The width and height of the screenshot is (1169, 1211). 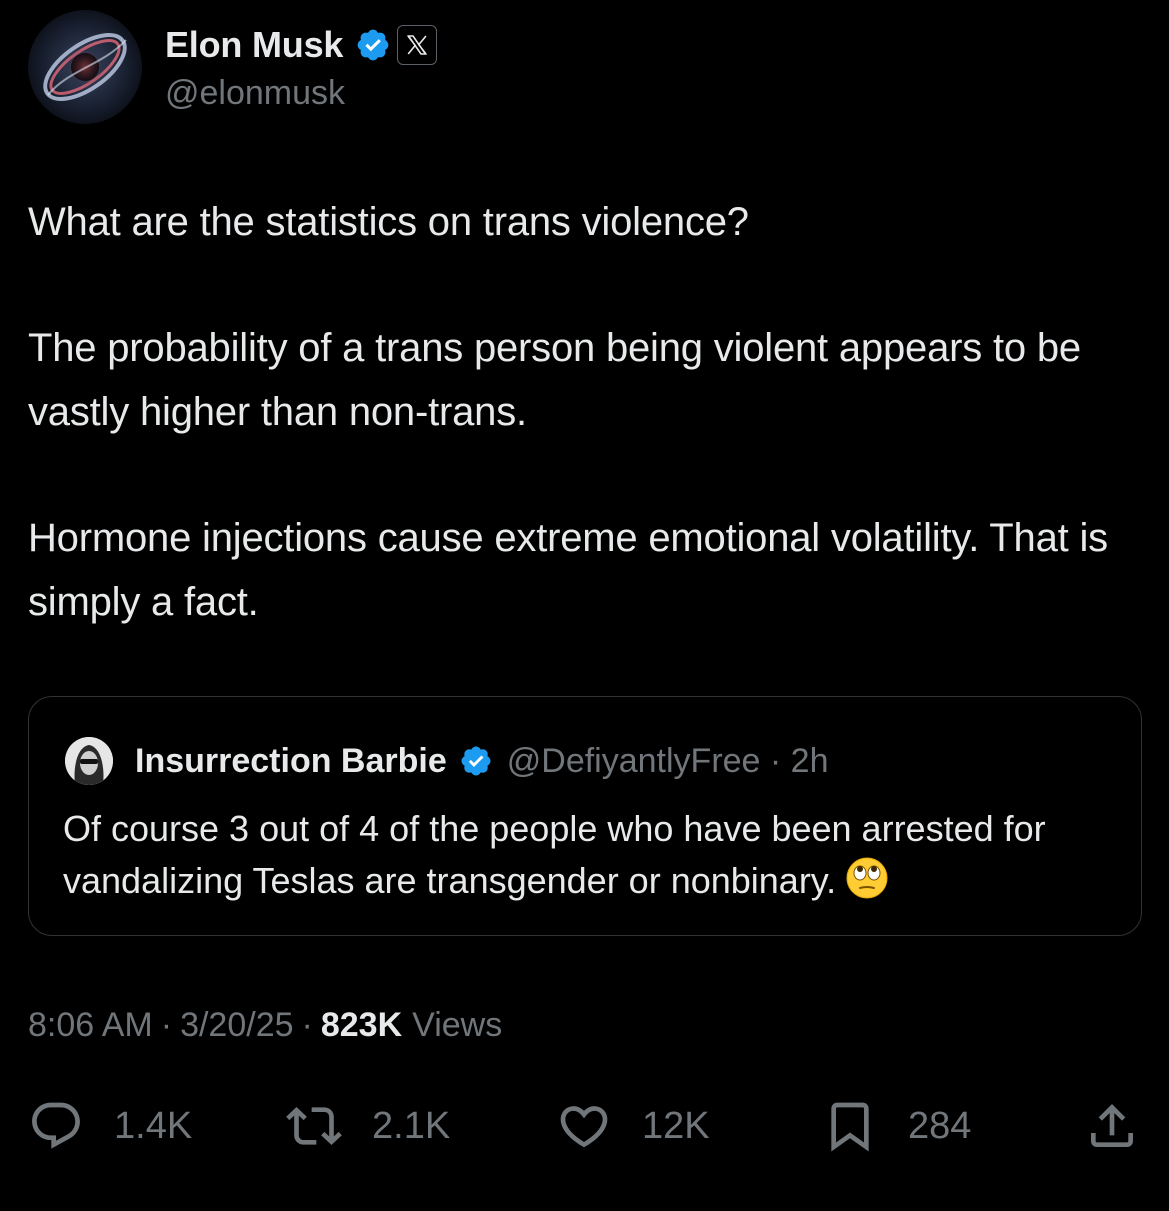 I want to click on reply-button: 1.4K, so click(x=110, y=1126).